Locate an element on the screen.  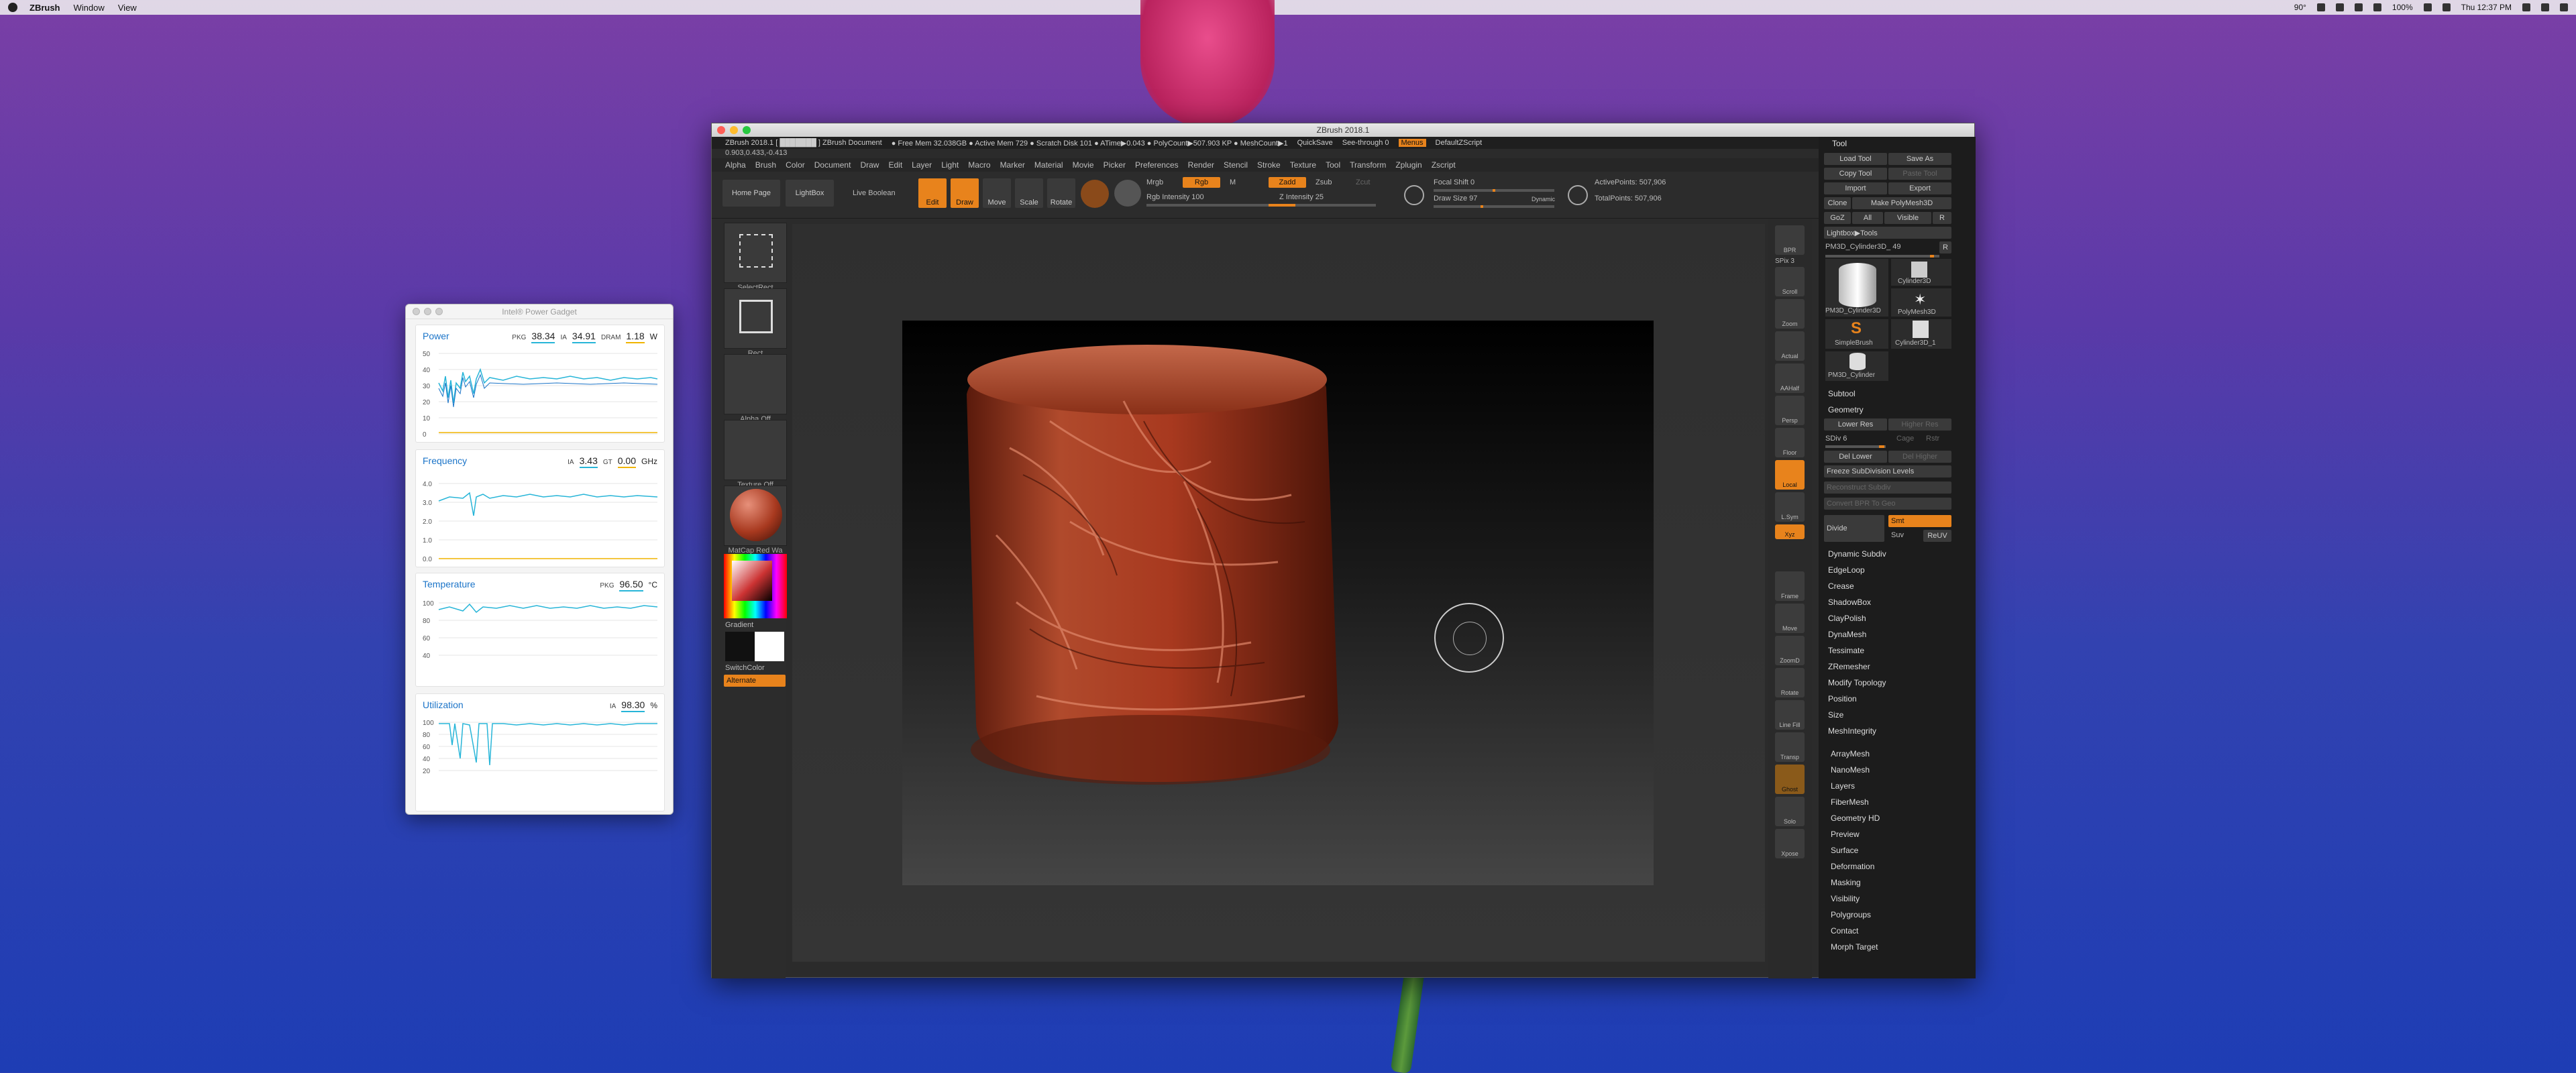
scroll-button: Scroll is located at coordinates (1790, 281).